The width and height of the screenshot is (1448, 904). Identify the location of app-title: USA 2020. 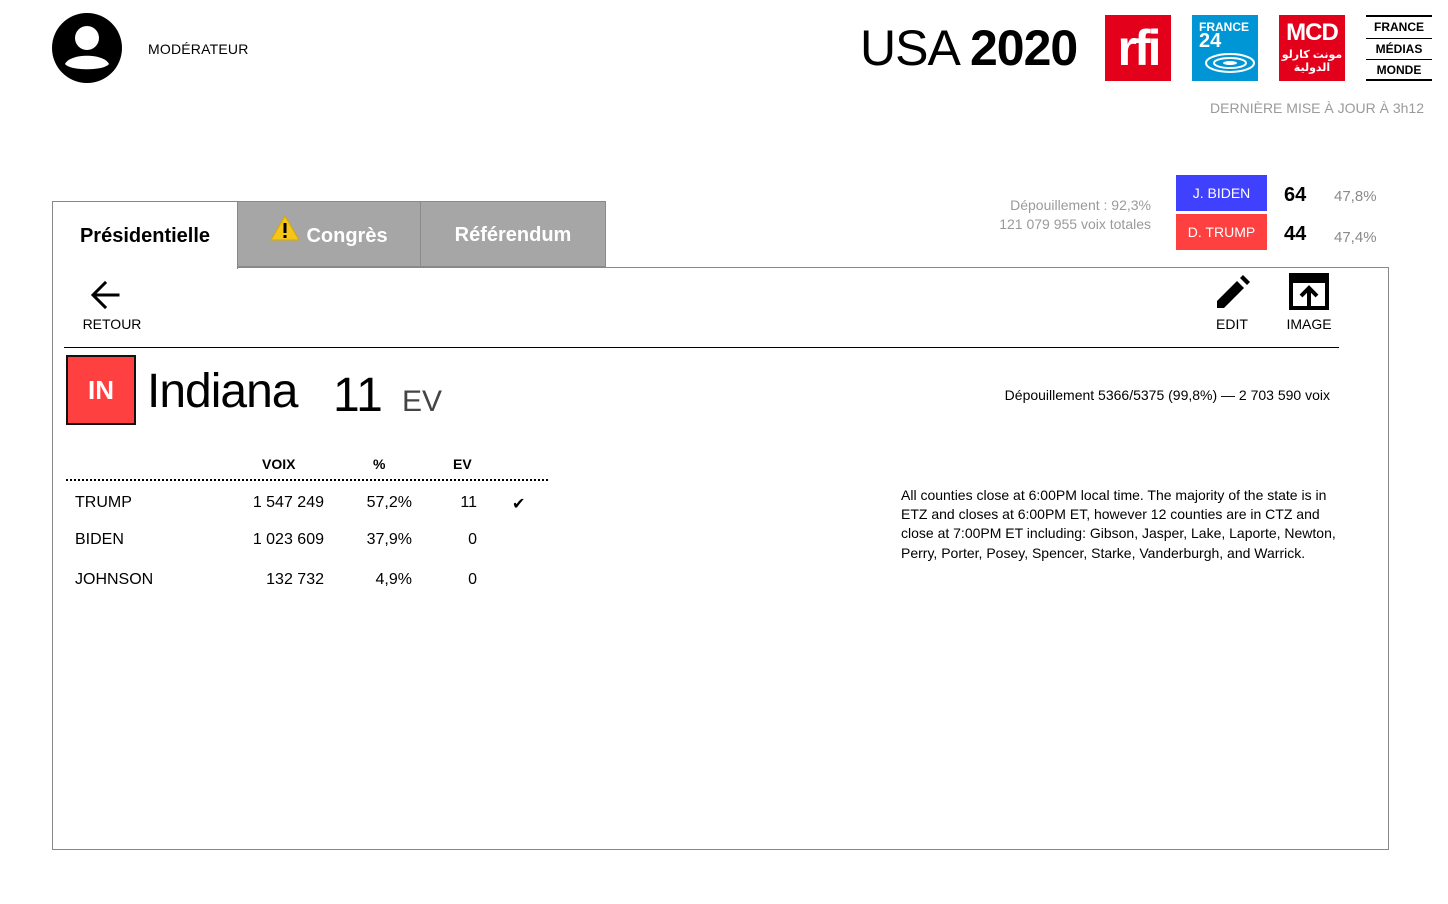
(969, 48).